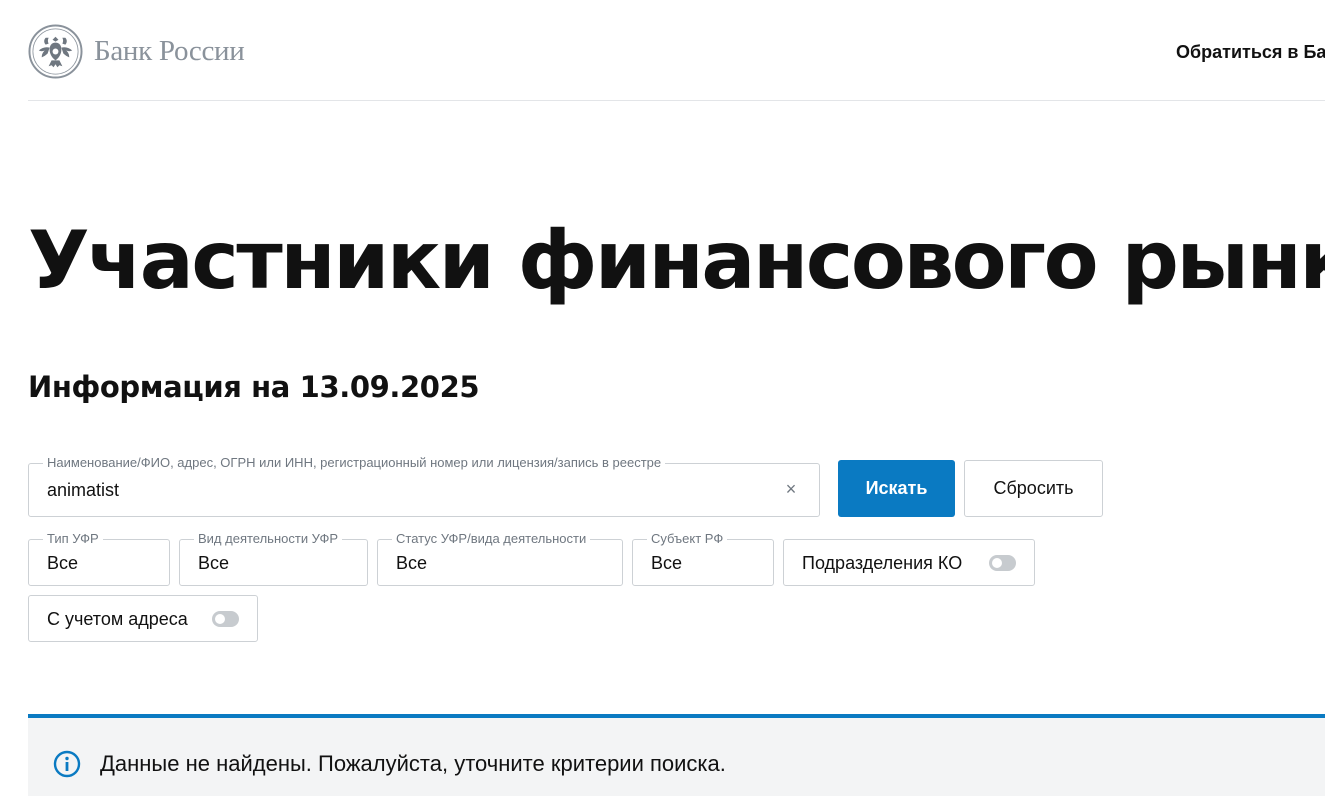 This screenshot has height=796, width=1325. Describe the element at coordinates (412, 563) in the screenshot. I see `filter-status-value: Все` at that location.